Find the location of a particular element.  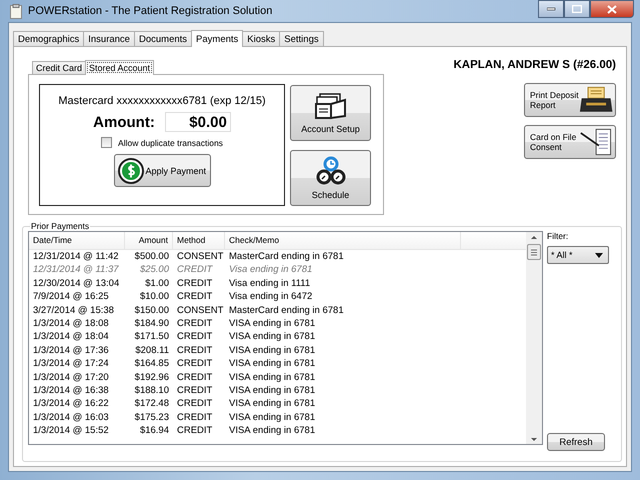

checkbox-label: Allow duplicate transactions is located at coordinates (170, 143).